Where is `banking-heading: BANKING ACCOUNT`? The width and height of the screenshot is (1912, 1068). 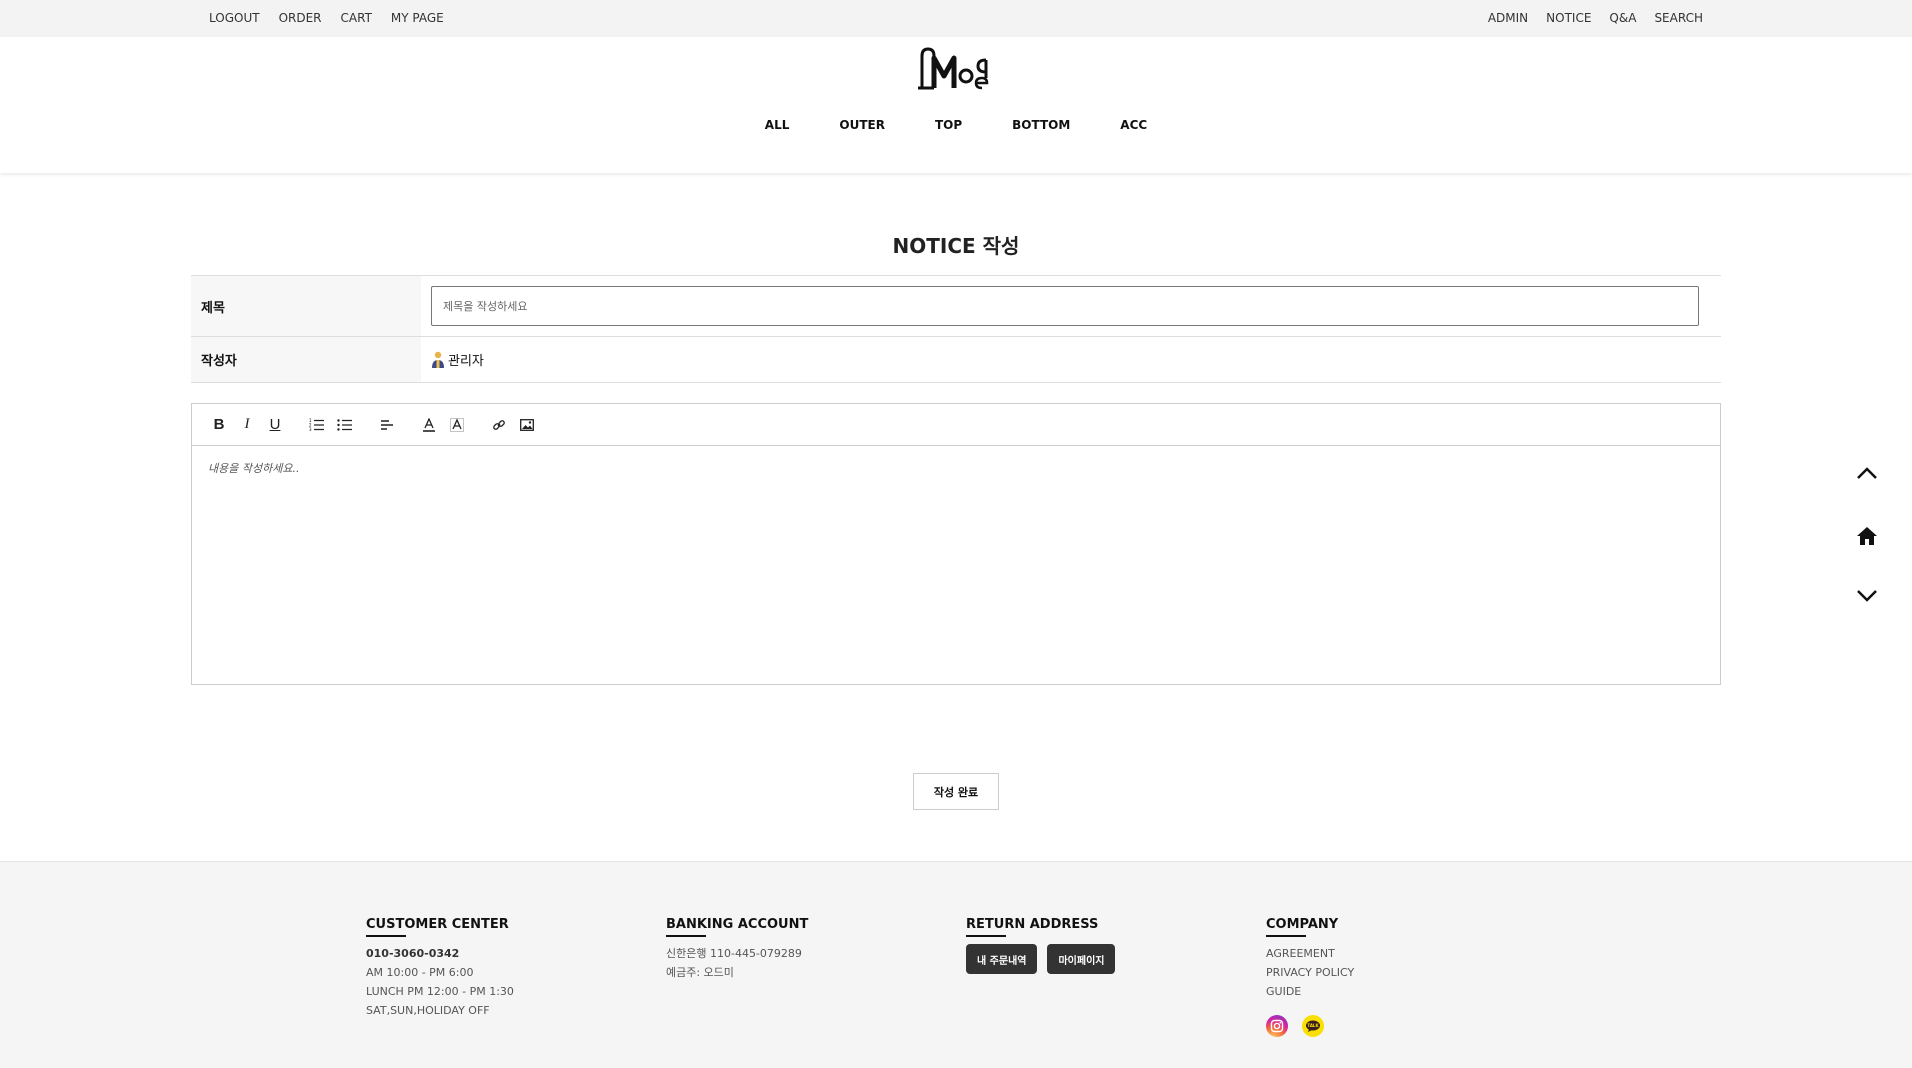
banking-heading: BANKING ACCOUNT is located at coordinates (737, 927).